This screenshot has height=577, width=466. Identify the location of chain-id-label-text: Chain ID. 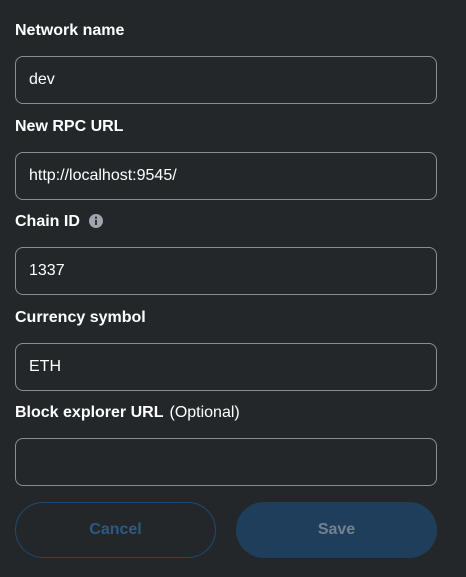
(47, 221).